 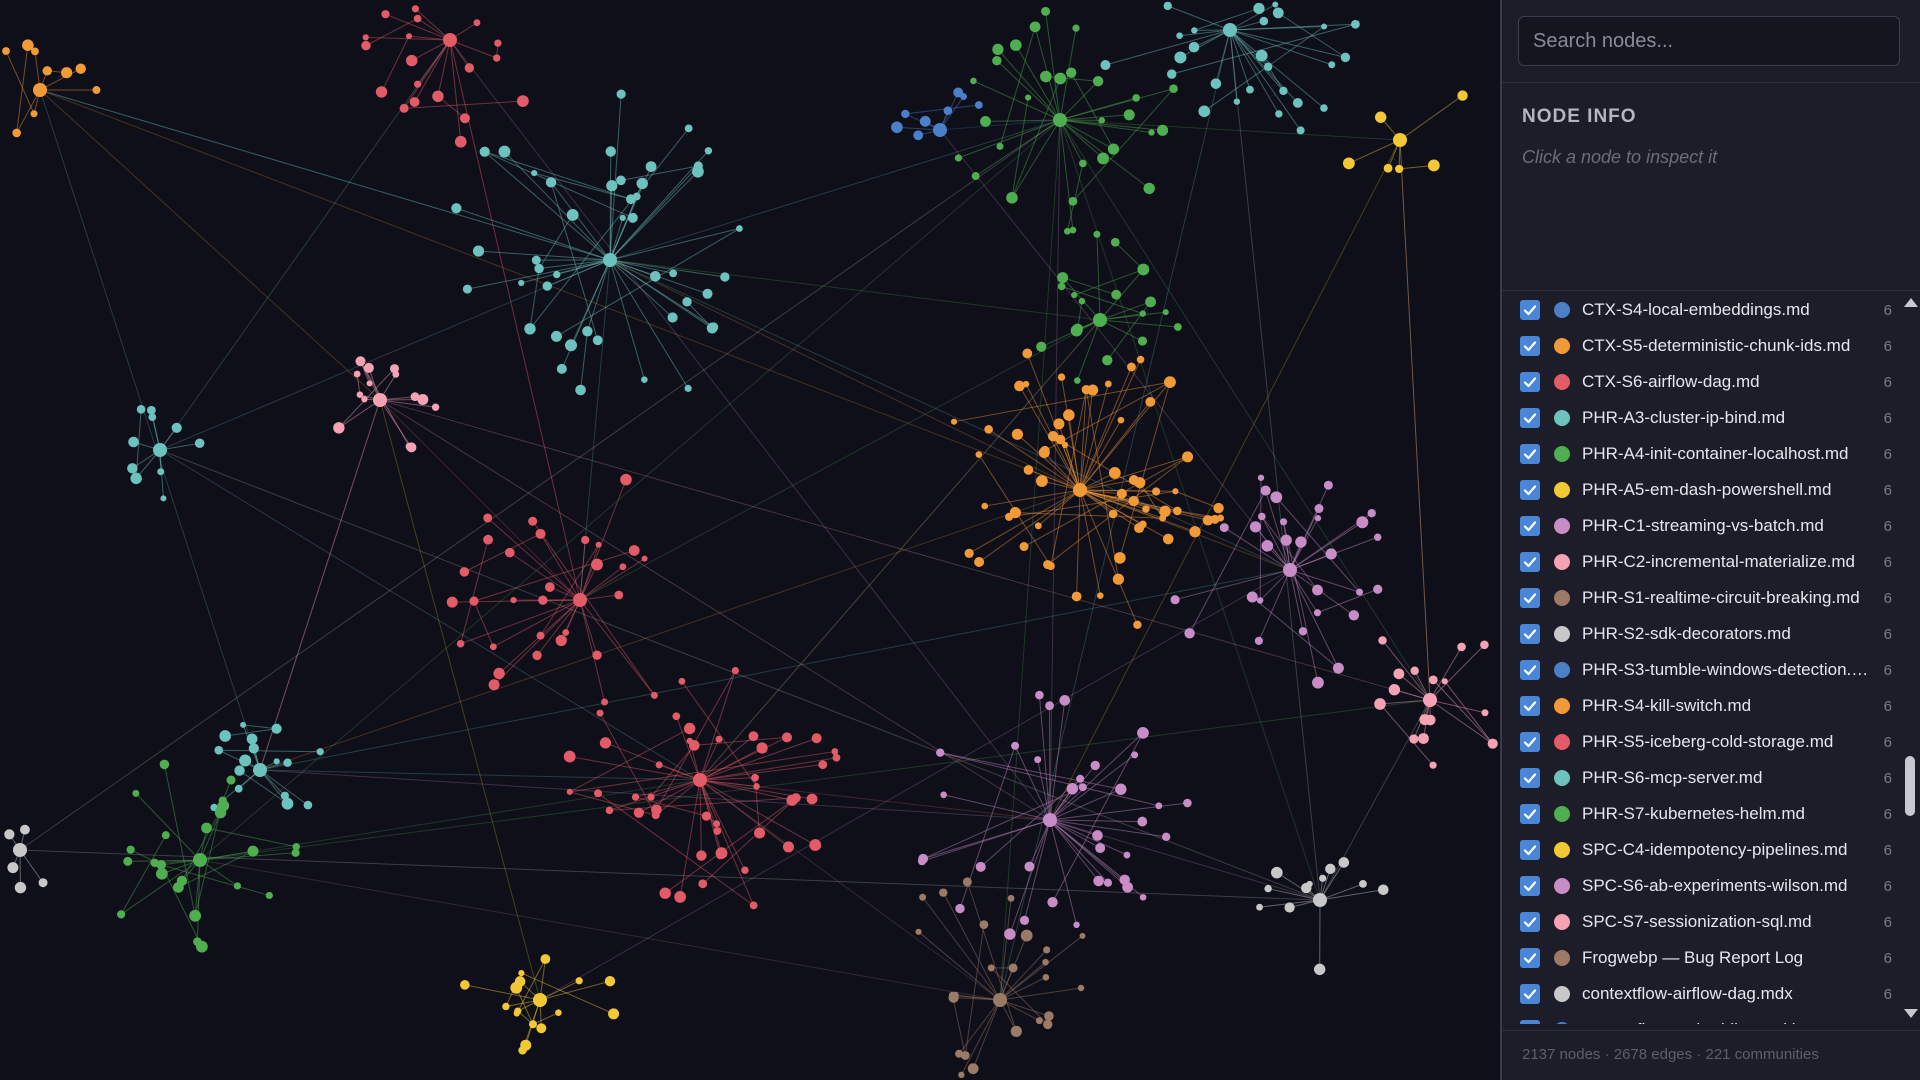 I want to click on scroll-down-arrow-icon, so click(x=1911, y=1013).